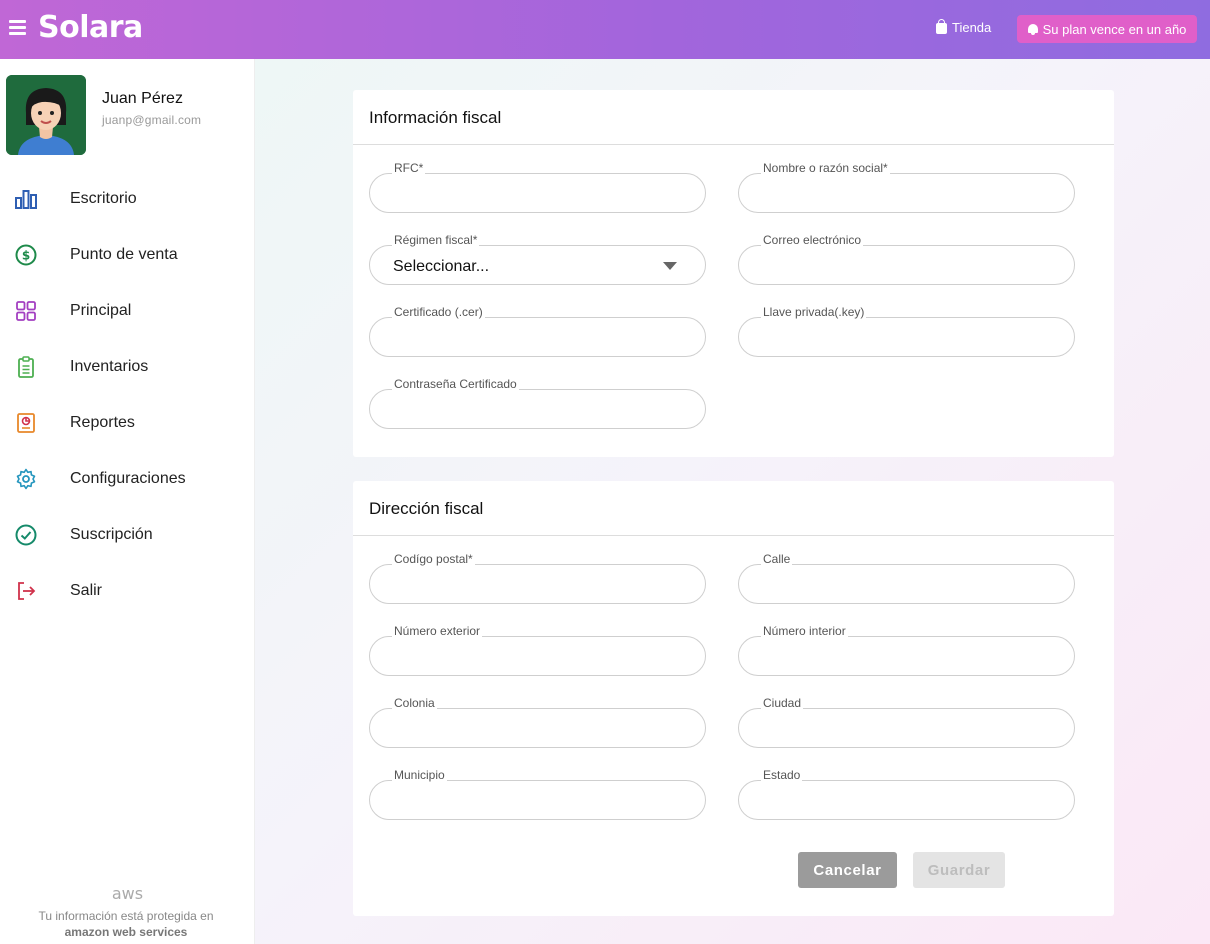 The height and width of the screenshot is (944, 1210). I want to click on interior-number-field: Número interior, so click(906, 650).